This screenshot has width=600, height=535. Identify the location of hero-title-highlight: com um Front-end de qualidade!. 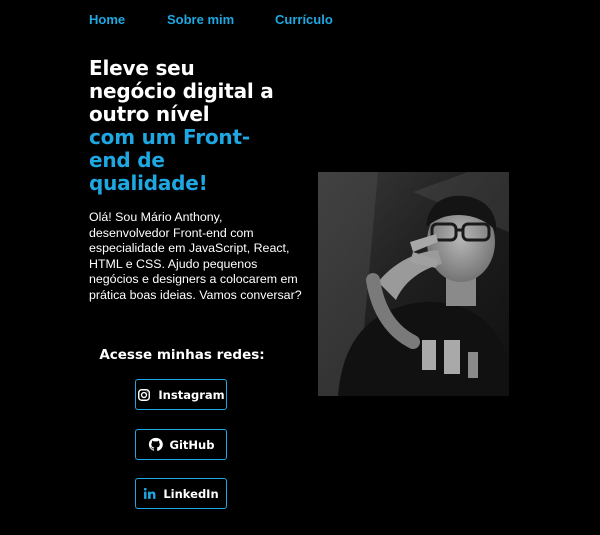
(169, 160).